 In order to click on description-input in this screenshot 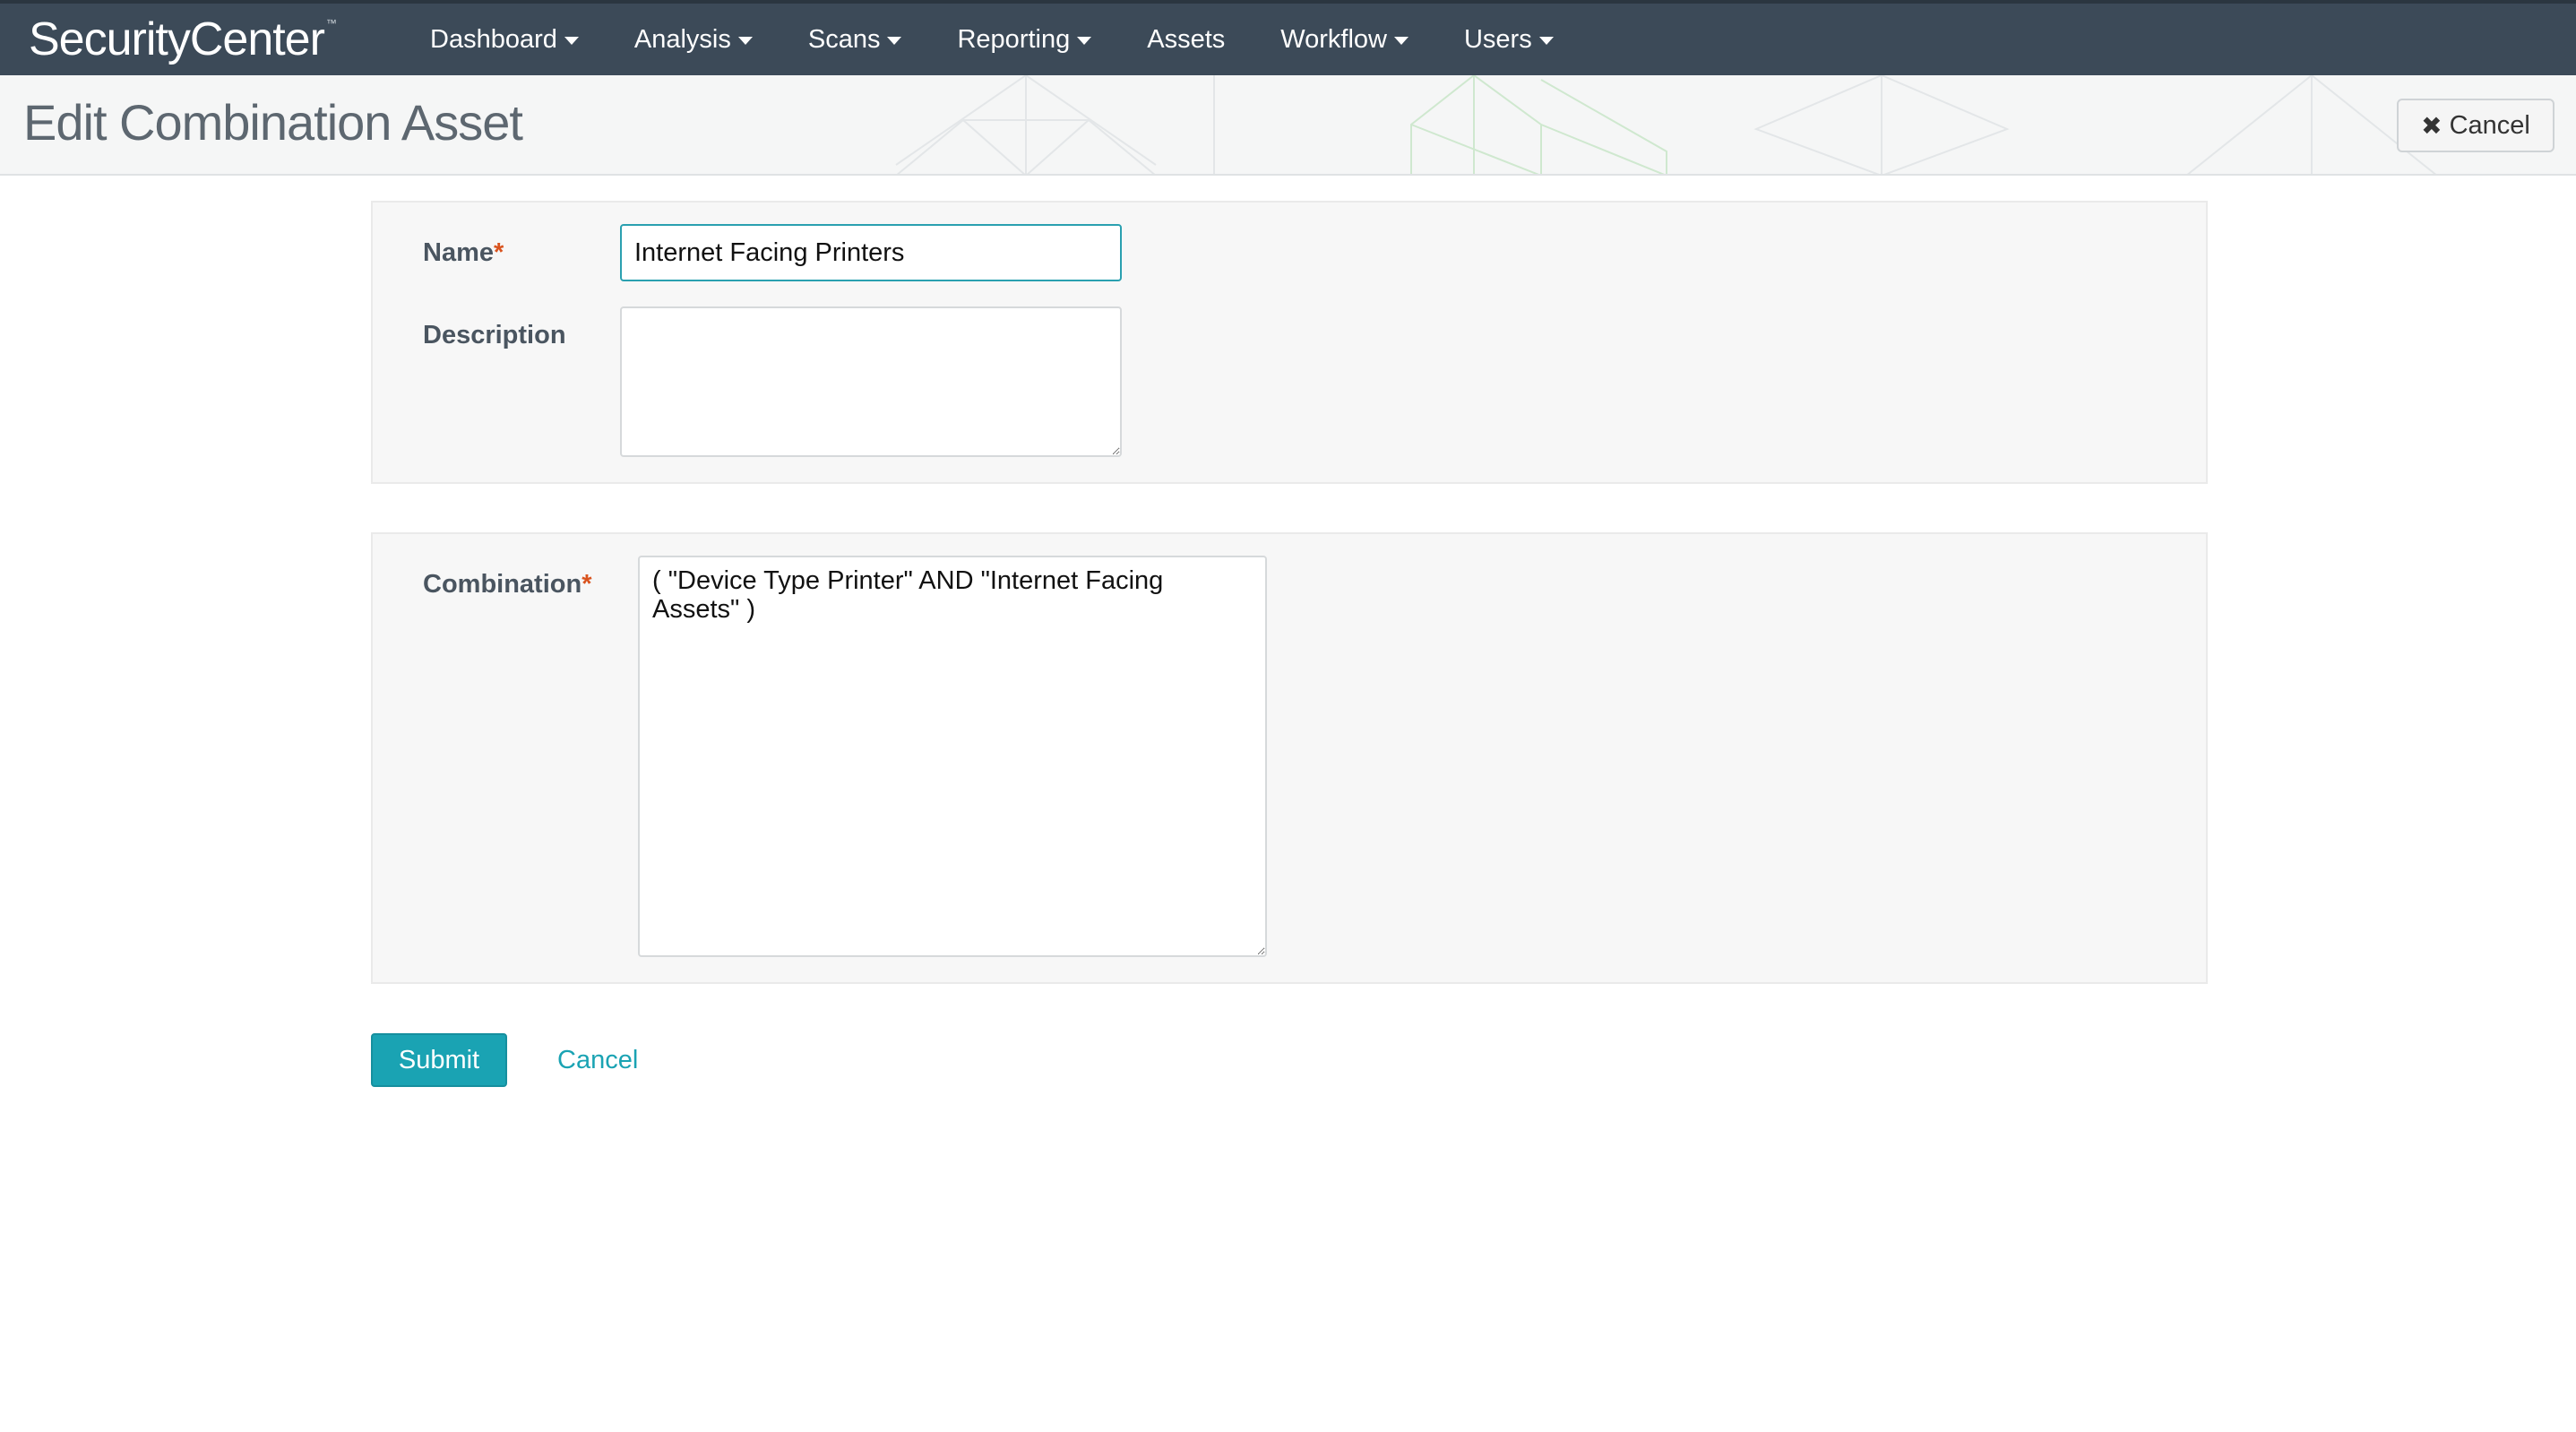, I will do `click(871, 381)`.